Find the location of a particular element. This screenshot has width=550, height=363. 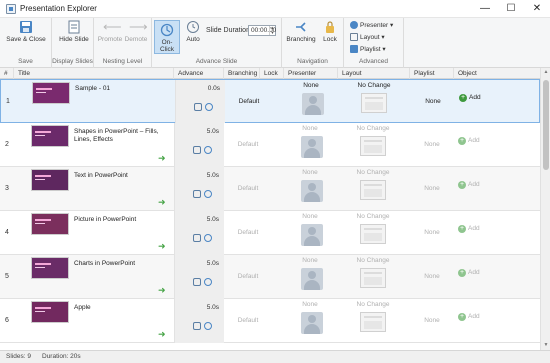

column-object: Object is located at coordinates (497, 73).